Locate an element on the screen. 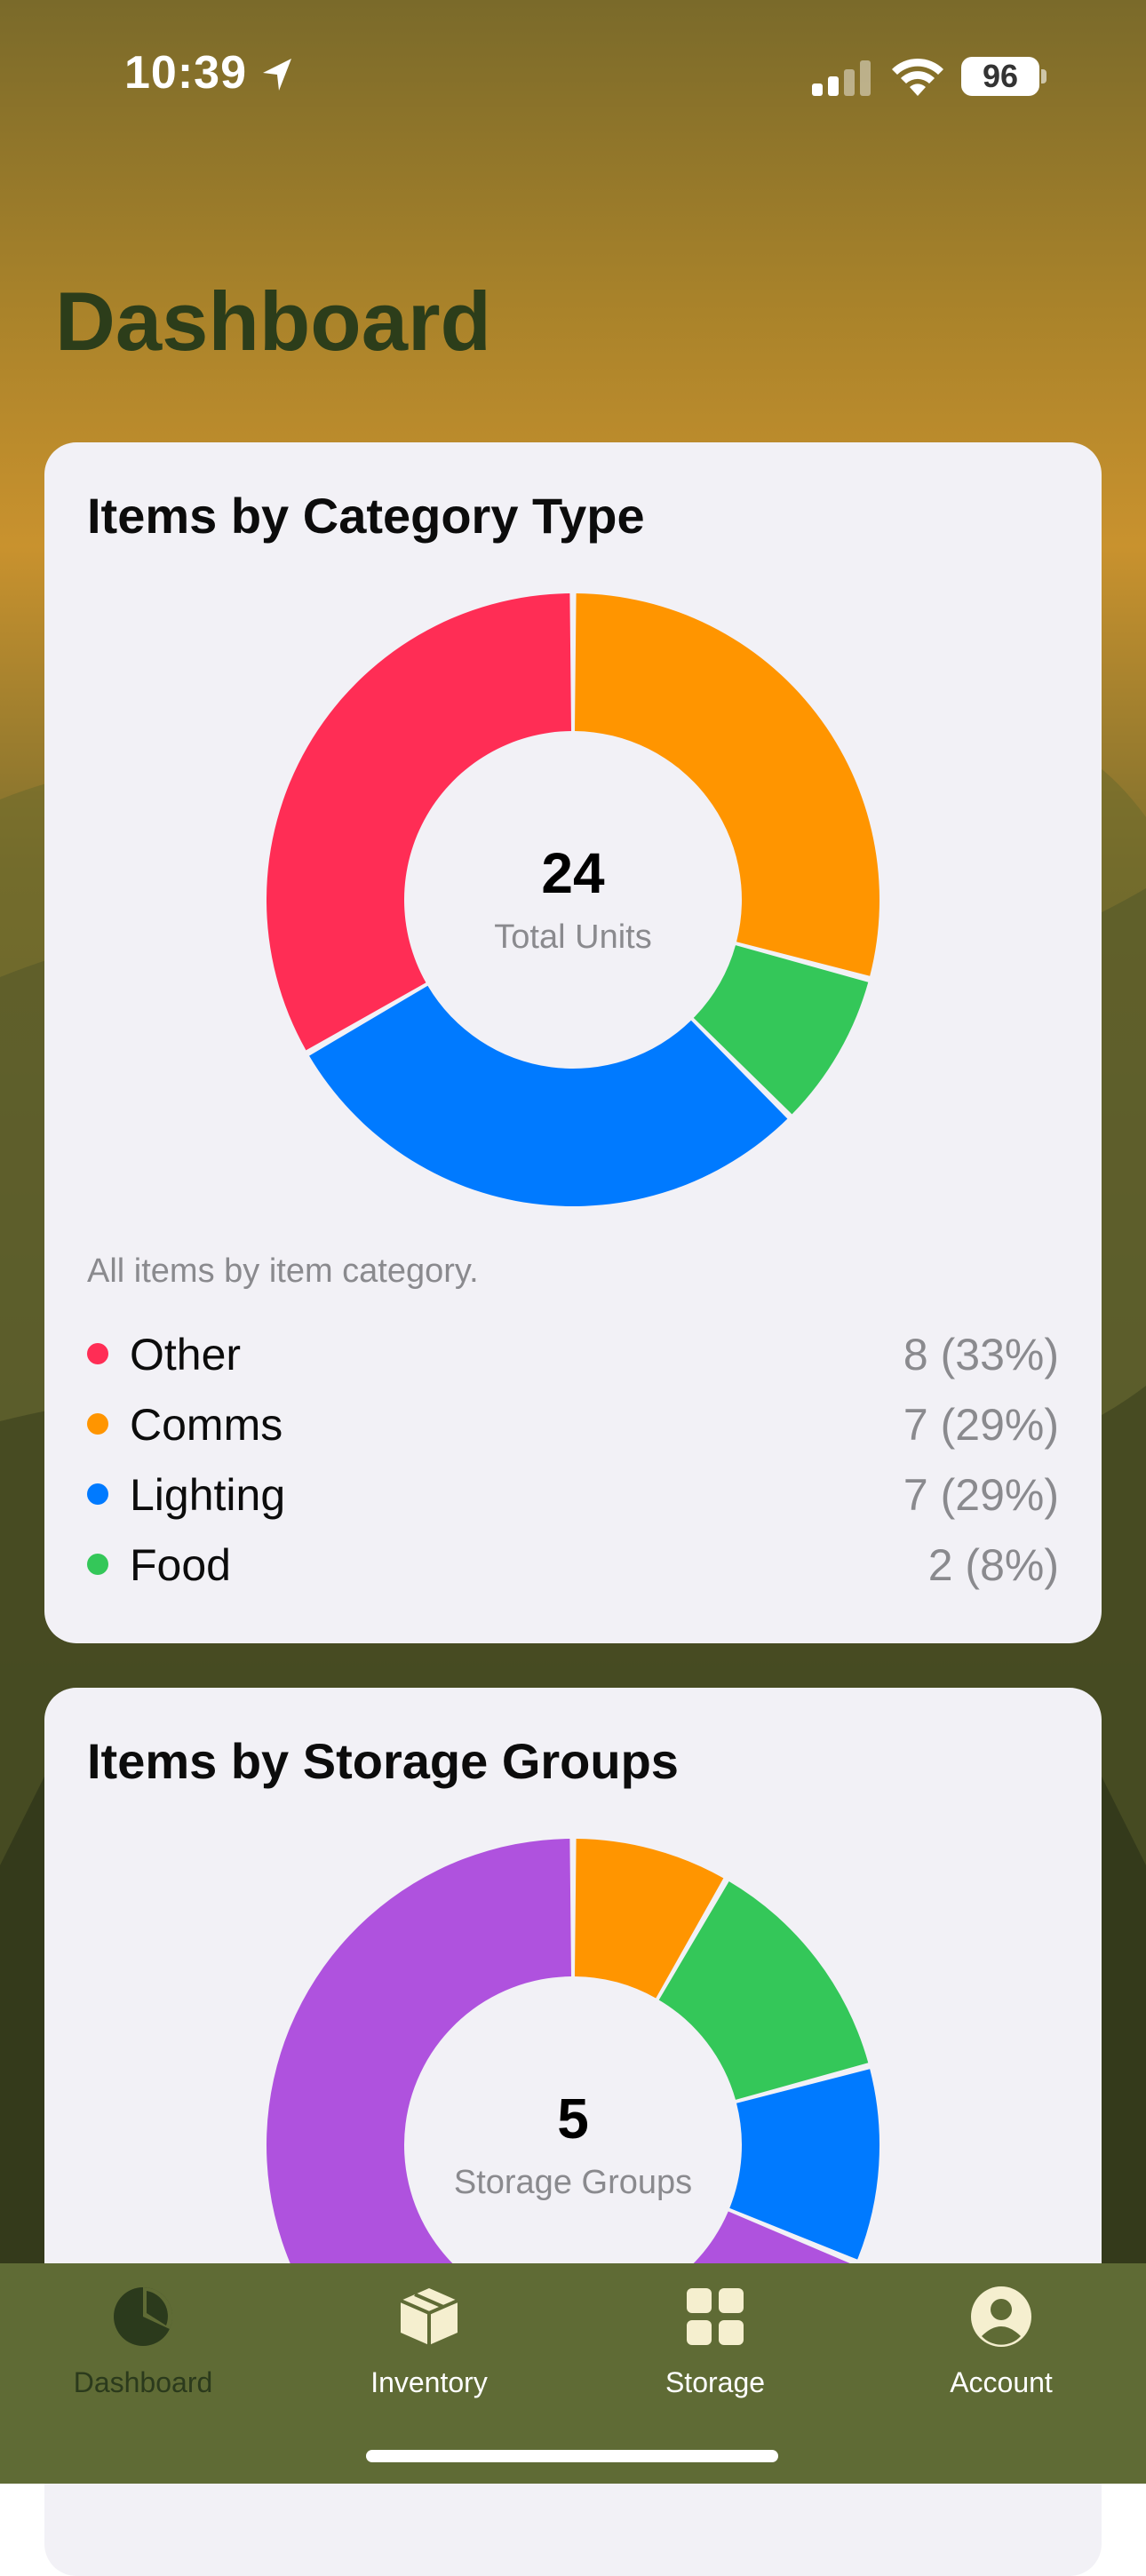  status-bar: 10:39 96 is located at coordinates (573, 75).